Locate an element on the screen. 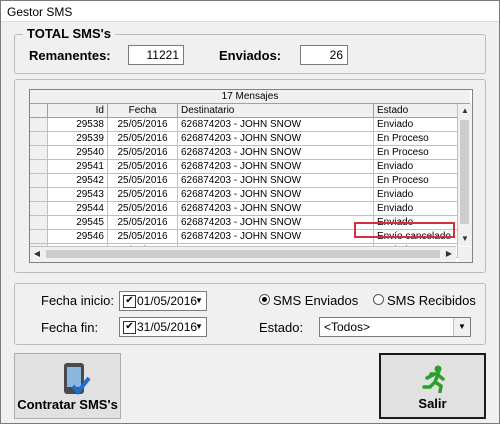  enviados-field: 26 is located at coordinates (324, 55).